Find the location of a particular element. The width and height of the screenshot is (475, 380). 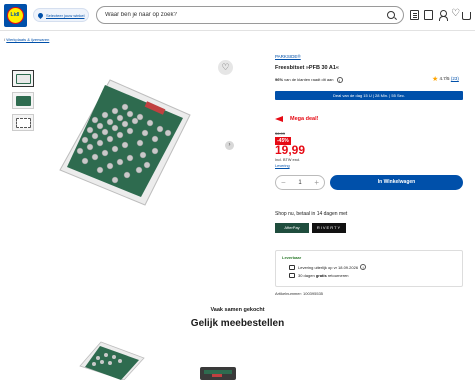

store-select-label: Selecteer jouw winkel is located at coordinates (65, 15).